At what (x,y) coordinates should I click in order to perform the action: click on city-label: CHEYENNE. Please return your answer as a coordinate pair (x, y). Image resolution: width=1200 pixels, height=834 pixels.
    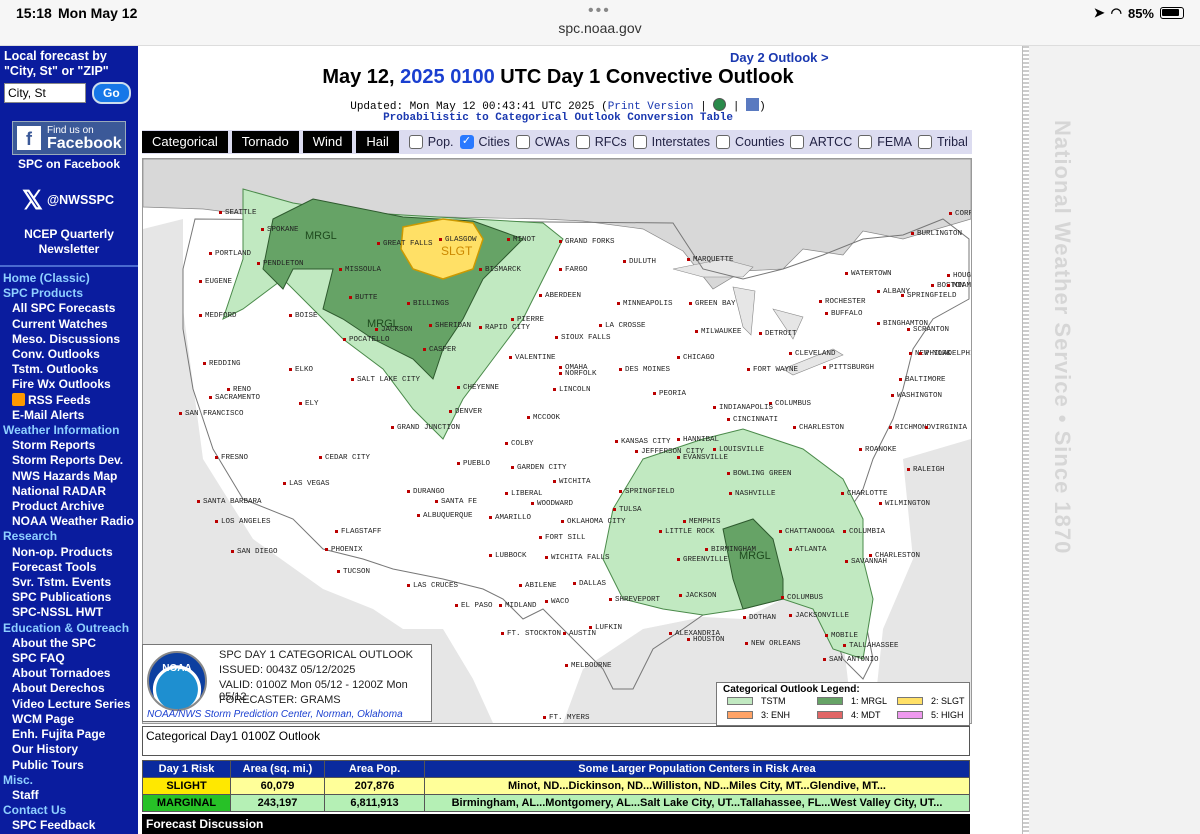
    Looking at the image, I should click on (481, 388).